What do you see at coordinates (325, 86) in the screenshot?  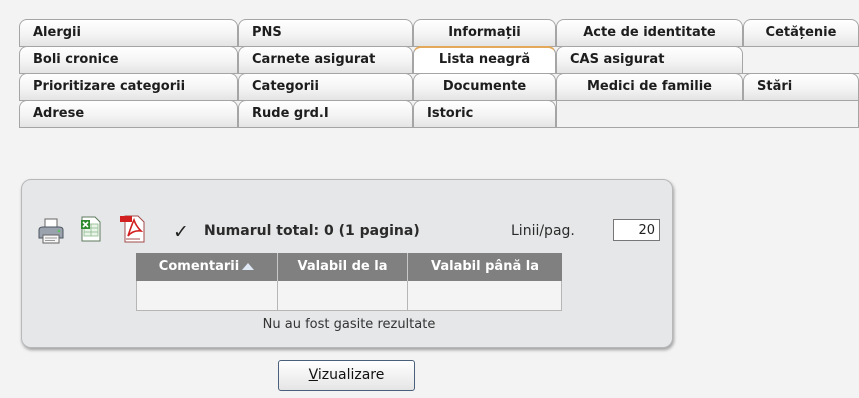 I see `tab-categorii: Categorii` at bounding box center [325, 86].